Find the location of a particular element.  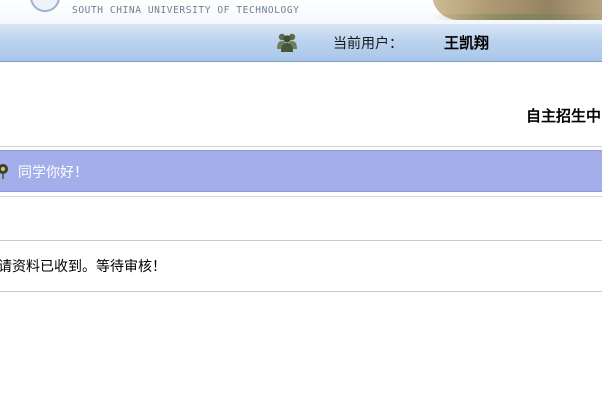

status-message: 请资料已收到。等待审核！ is located at coordinates (83, 267).